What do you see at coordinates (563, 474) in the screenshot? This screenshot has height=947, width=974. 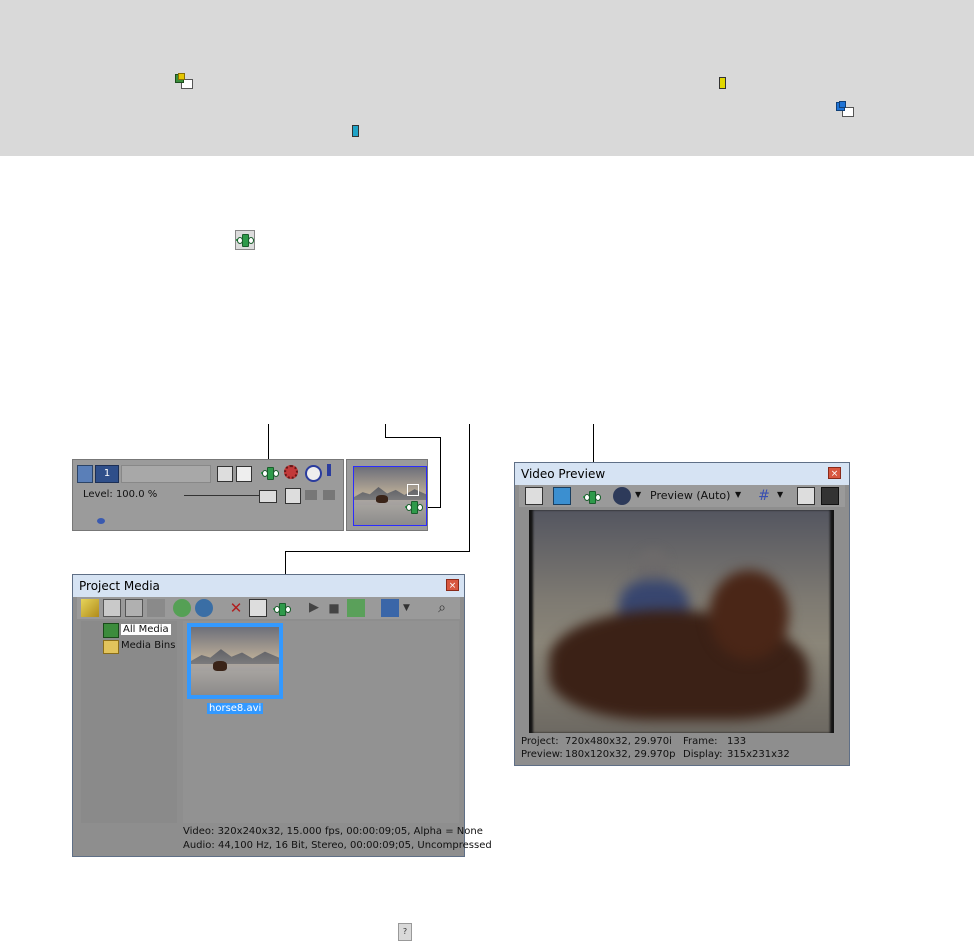 I see `window-title: Video Preview` at bounding box center [563, 474].